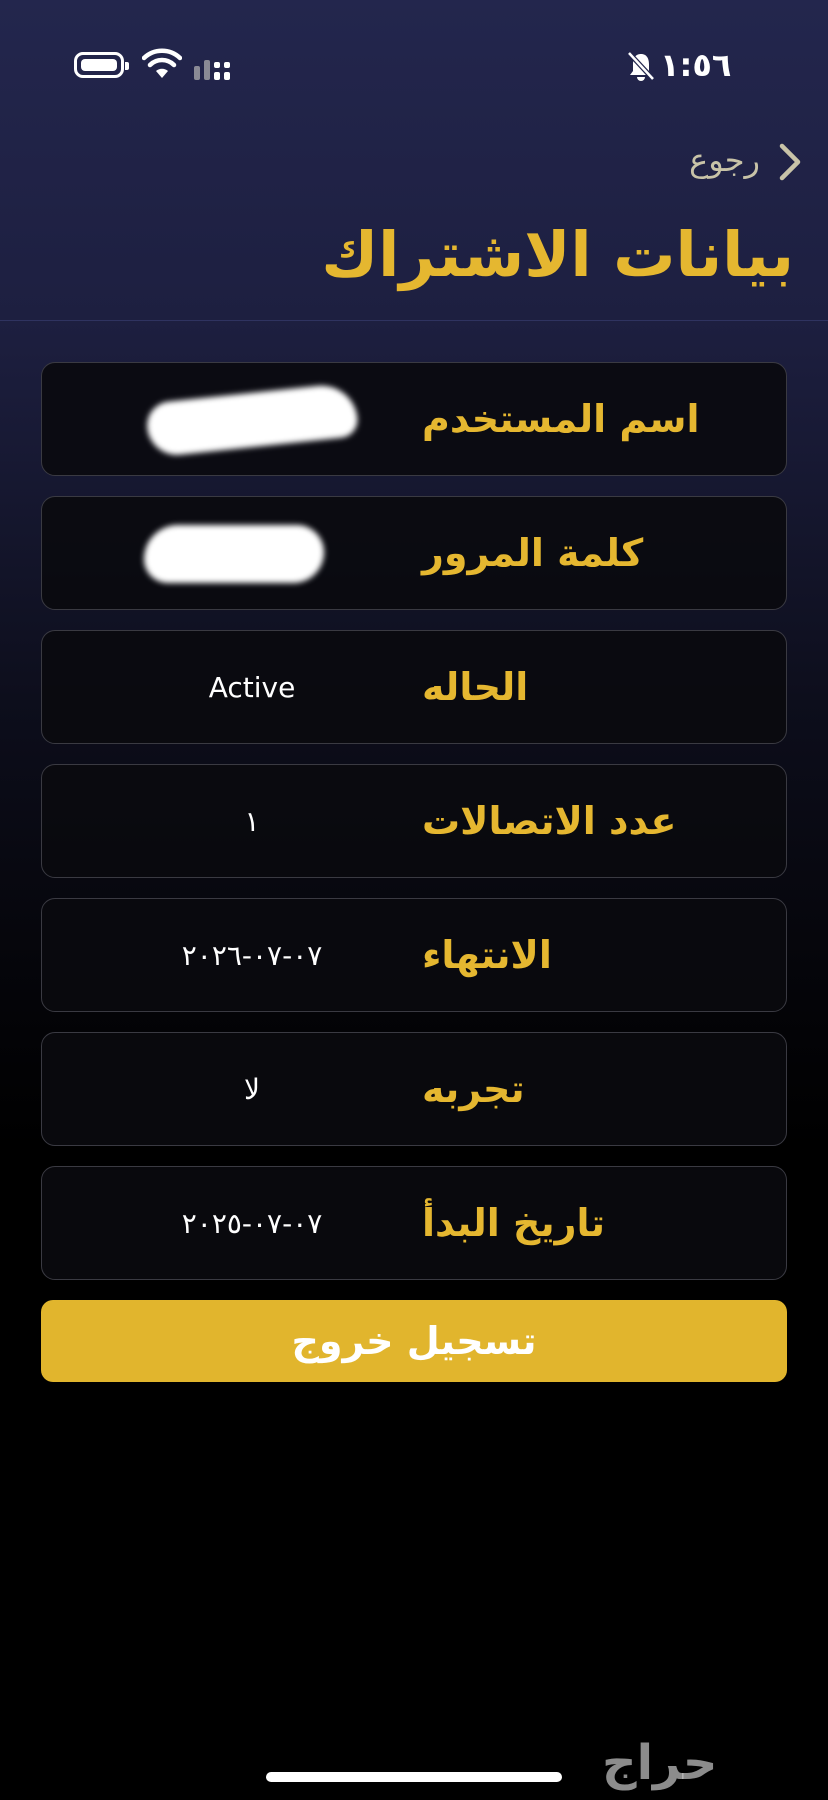 Image resolution: width=828 pixels, height=1800 pixels. I want to click on row-label: الحاله, so click(475, 687).